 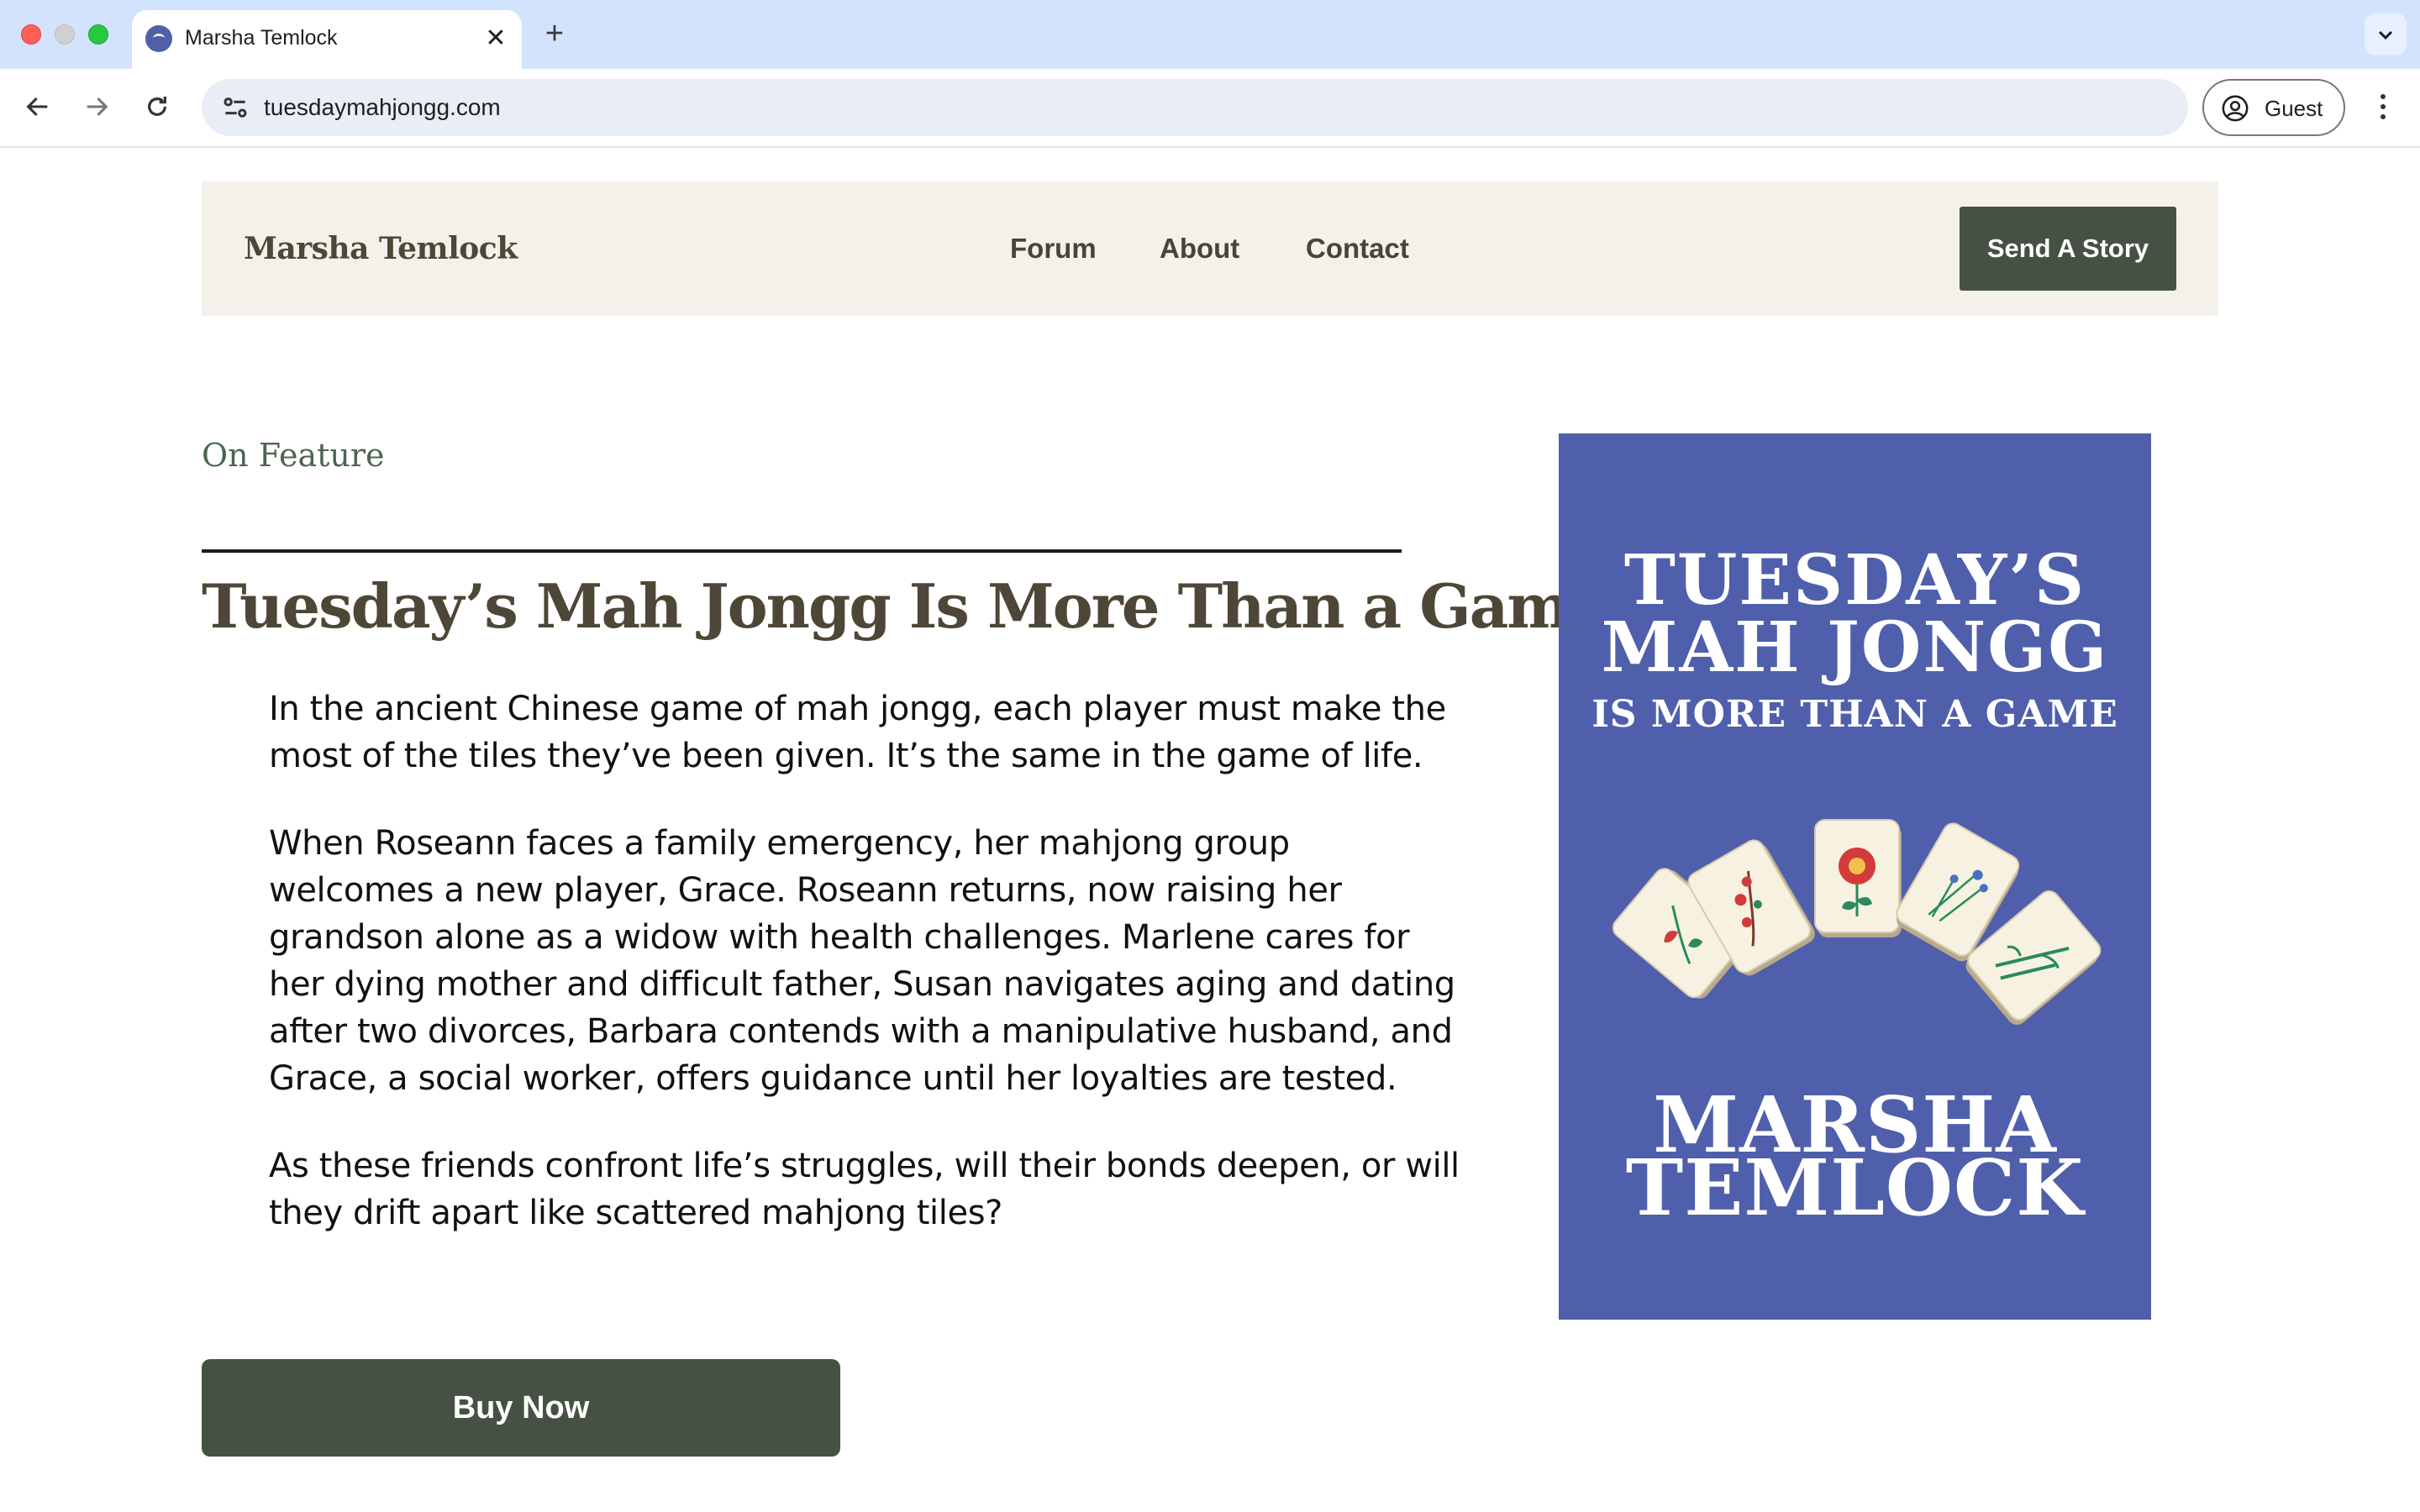 I want to click on reload-icon, so click(x=157, y=107).